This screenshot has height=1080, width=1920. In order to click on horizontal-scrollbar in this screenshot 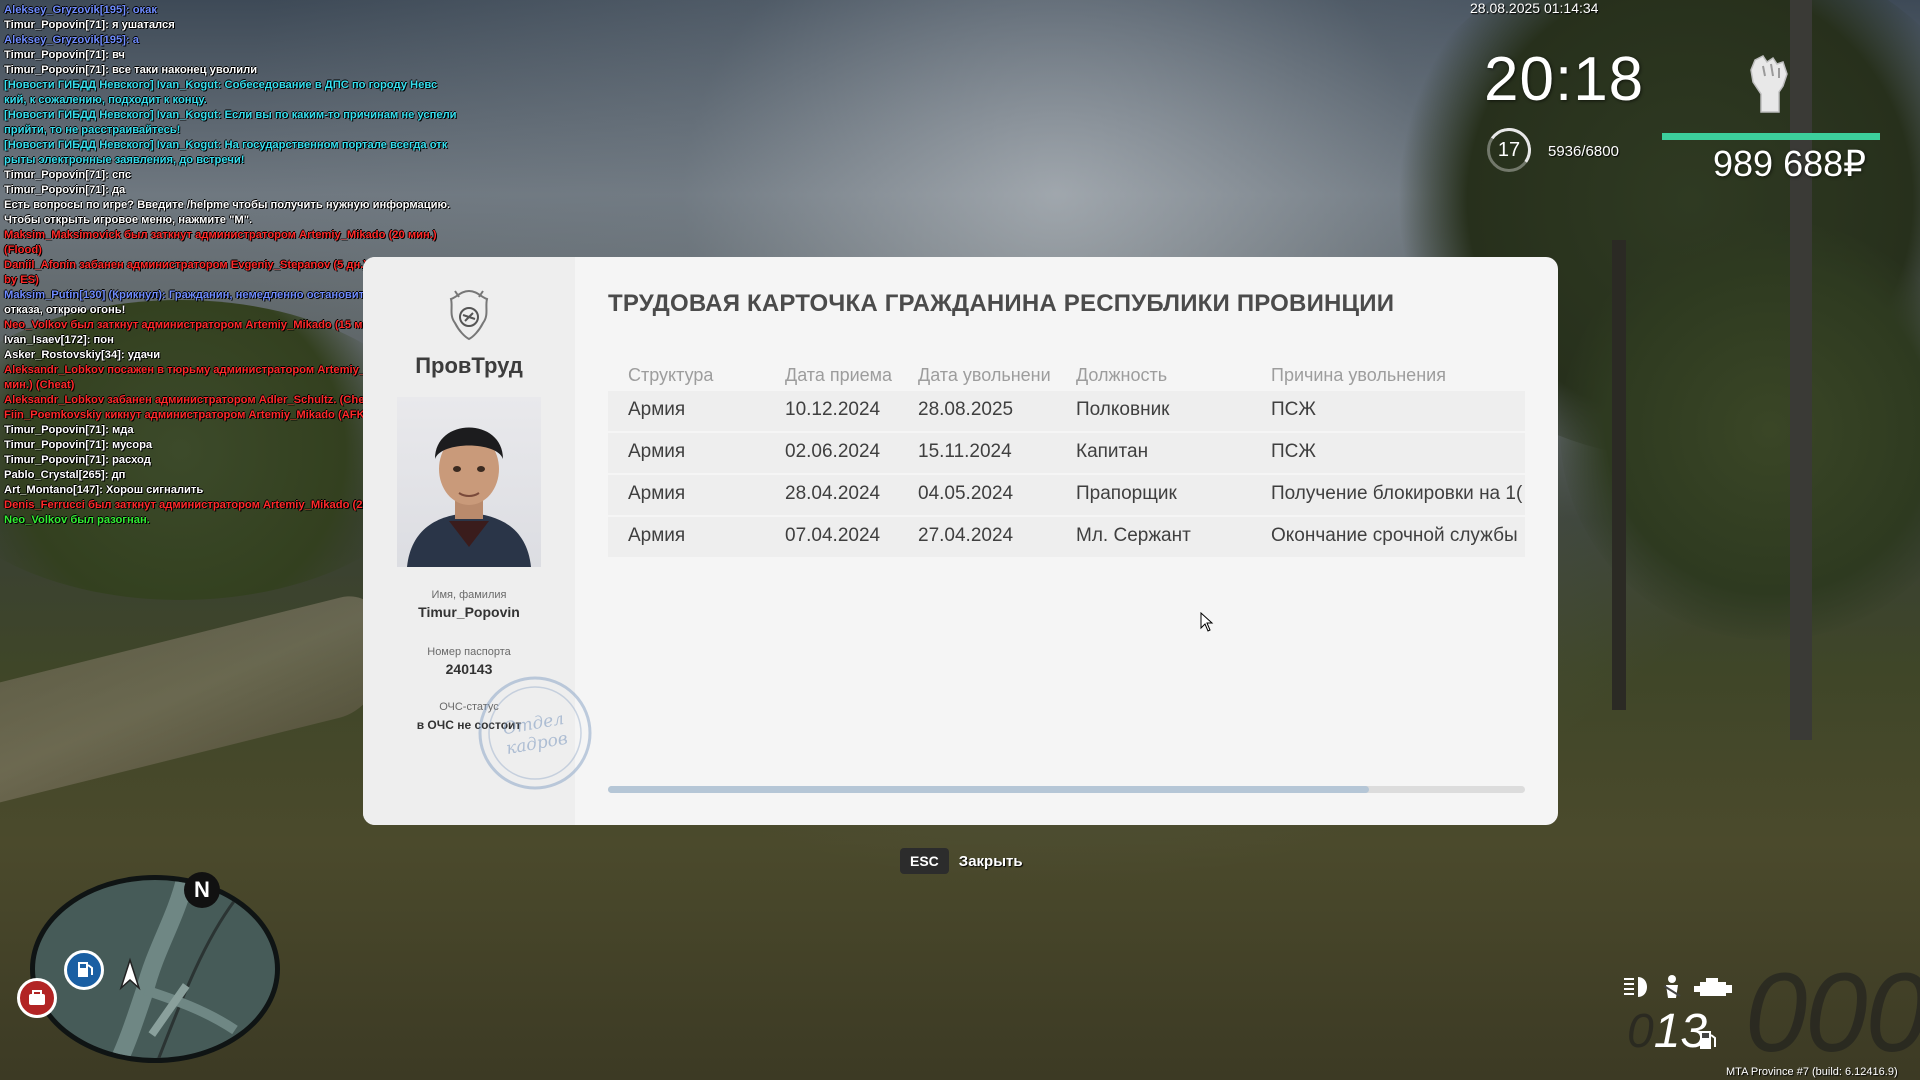, I will do `click(1066, 789)`.